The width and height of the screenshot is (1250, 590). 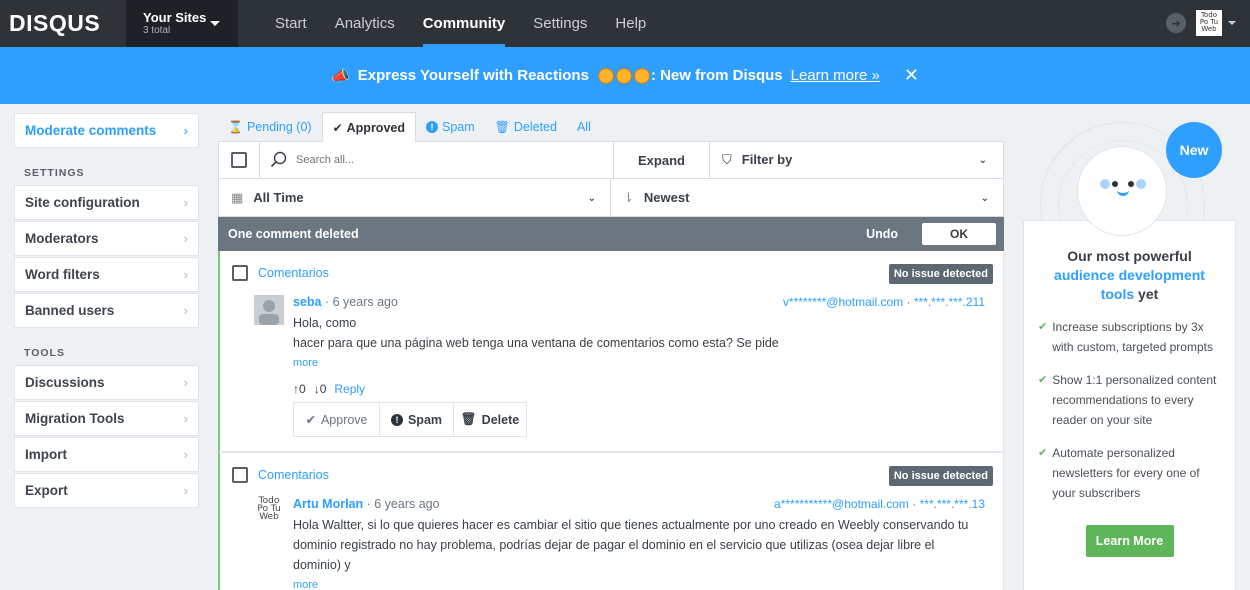 What do you see at coordinates (843, 302) in the screenshot?
I see `commenter-email: v********@hotmail.com` at bounding box center [843, 302].